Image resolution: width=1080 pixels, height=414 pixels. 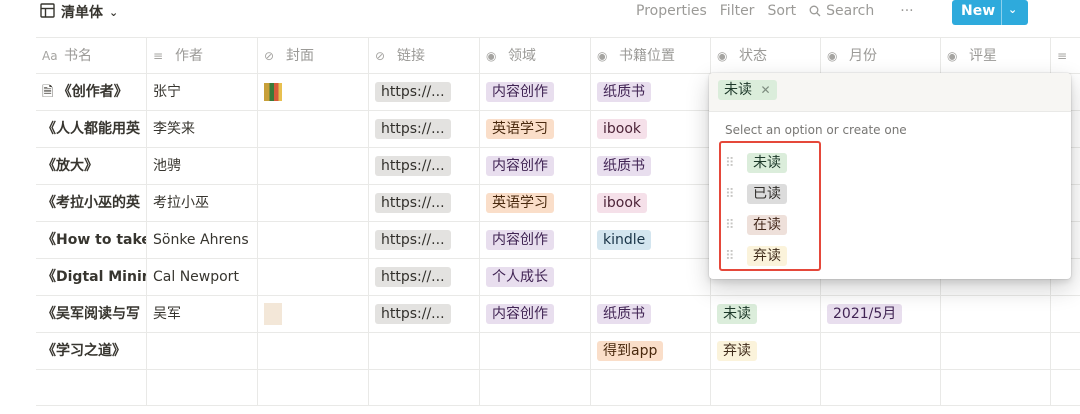 I want to click on column-header: ≡, so click(x=1065, y=56).